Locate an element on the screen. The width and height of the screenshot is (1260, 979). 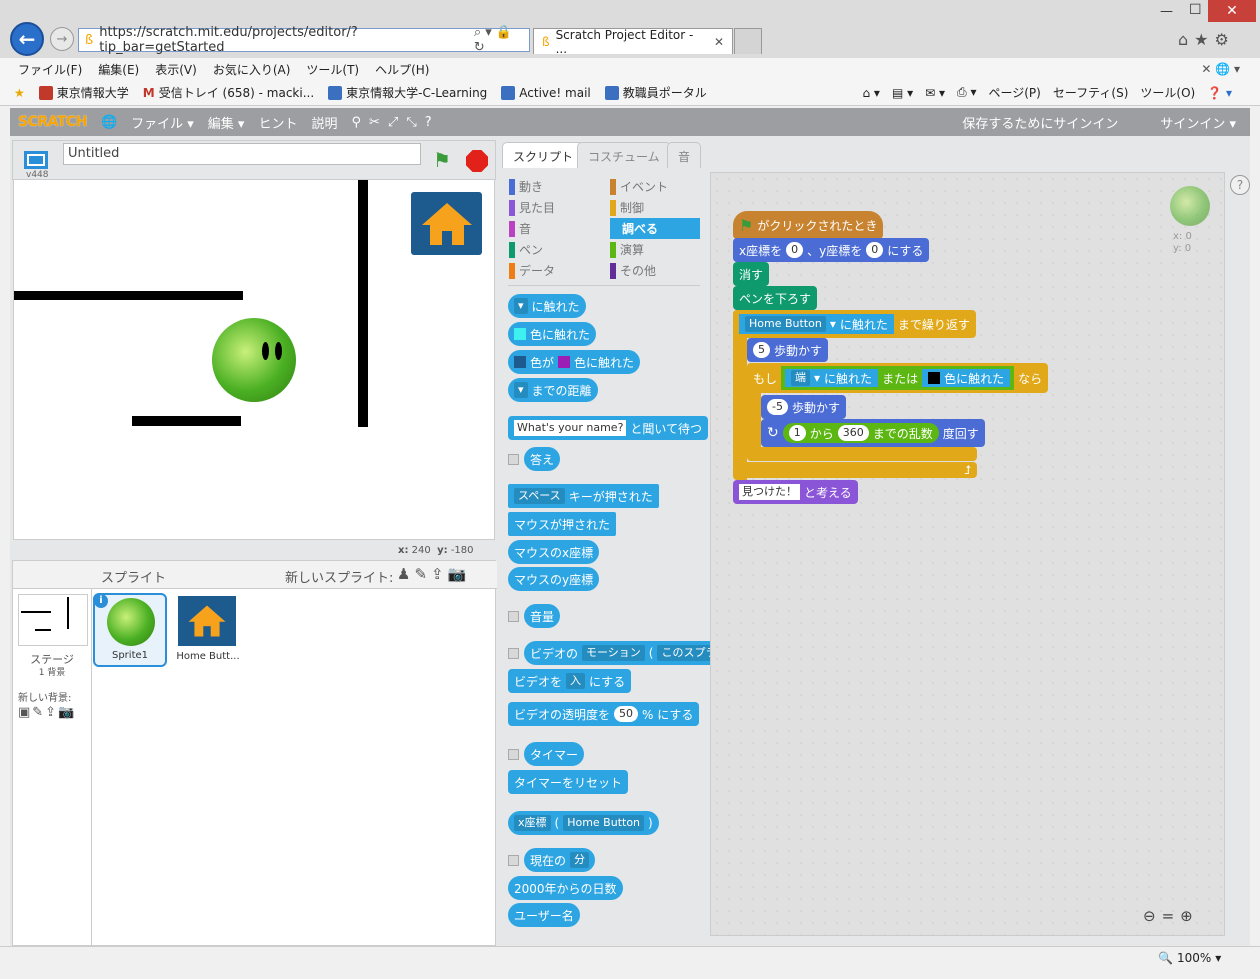
tab-close-icon: ✕ is located at coordinates (719, 42).